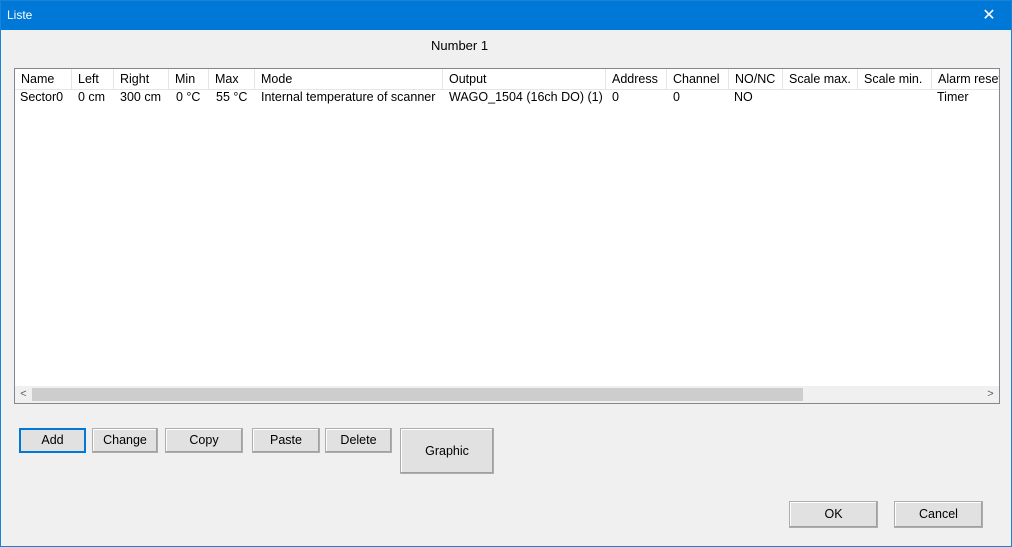  What do you see at coordinates (93, 79) in the screenshot?
I see `column-header-left: Left` at bounding box center [93, 79].